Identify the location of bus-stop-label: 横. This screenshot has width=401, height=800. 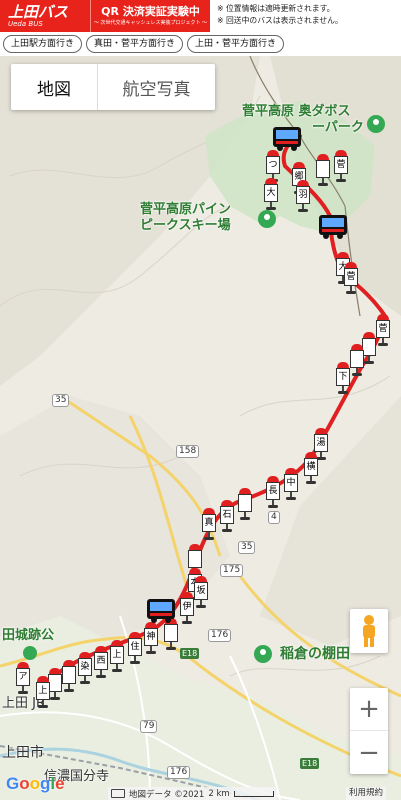
(311, 467).